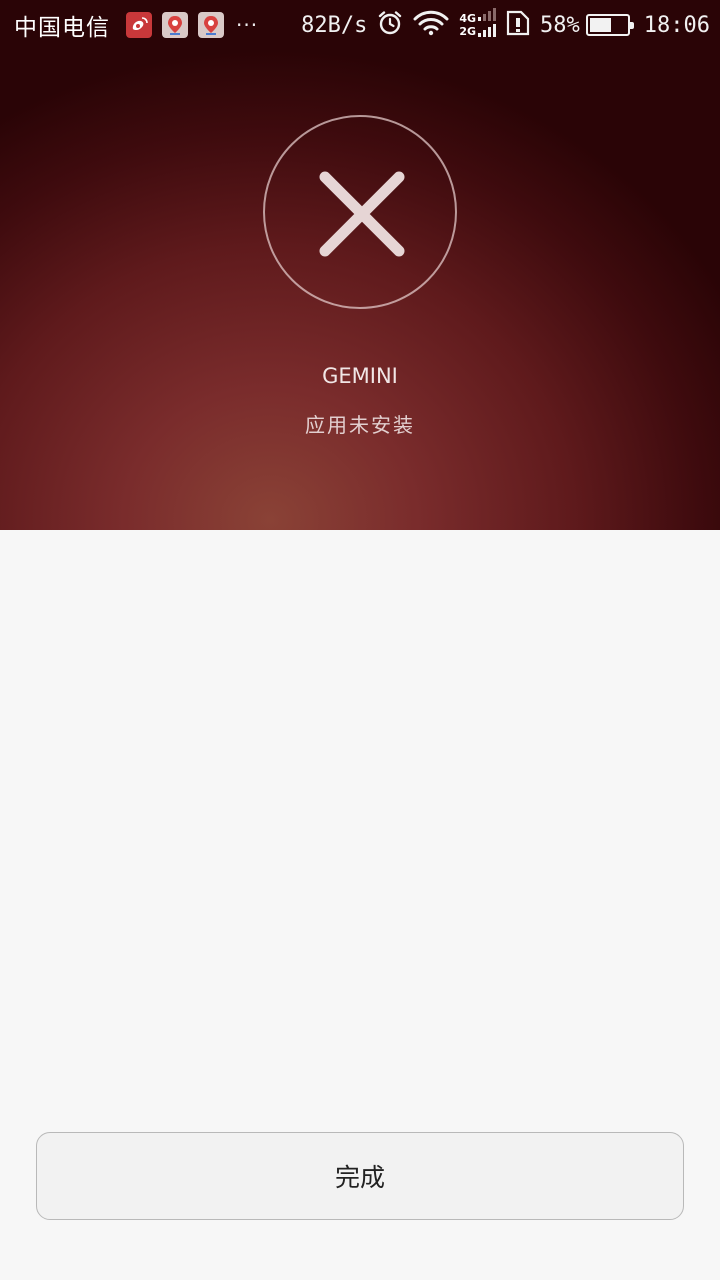 This screenshot has height=1280, width=720. I want to click on status-bar: 中国电信 ··· 82B/s 4G 2G 58% 18:06, so click(360, 25).